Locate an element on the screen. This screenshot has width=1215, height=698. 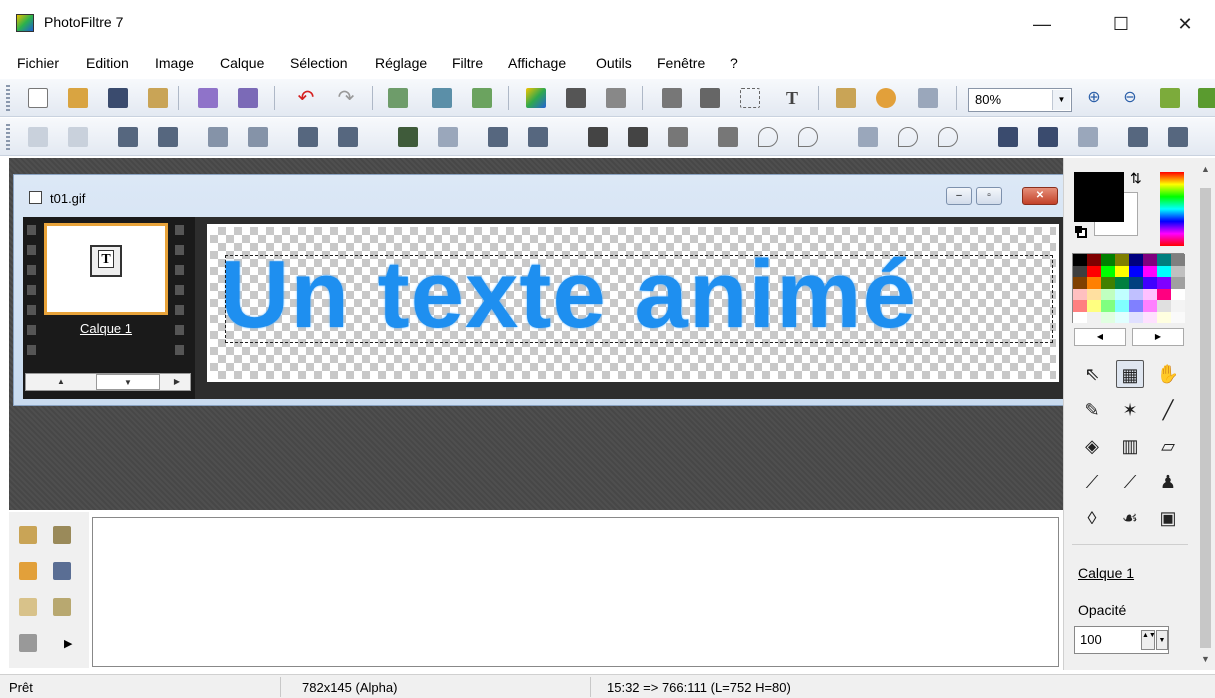
foreground-color-swatch is located at coordinates (1099, 197).